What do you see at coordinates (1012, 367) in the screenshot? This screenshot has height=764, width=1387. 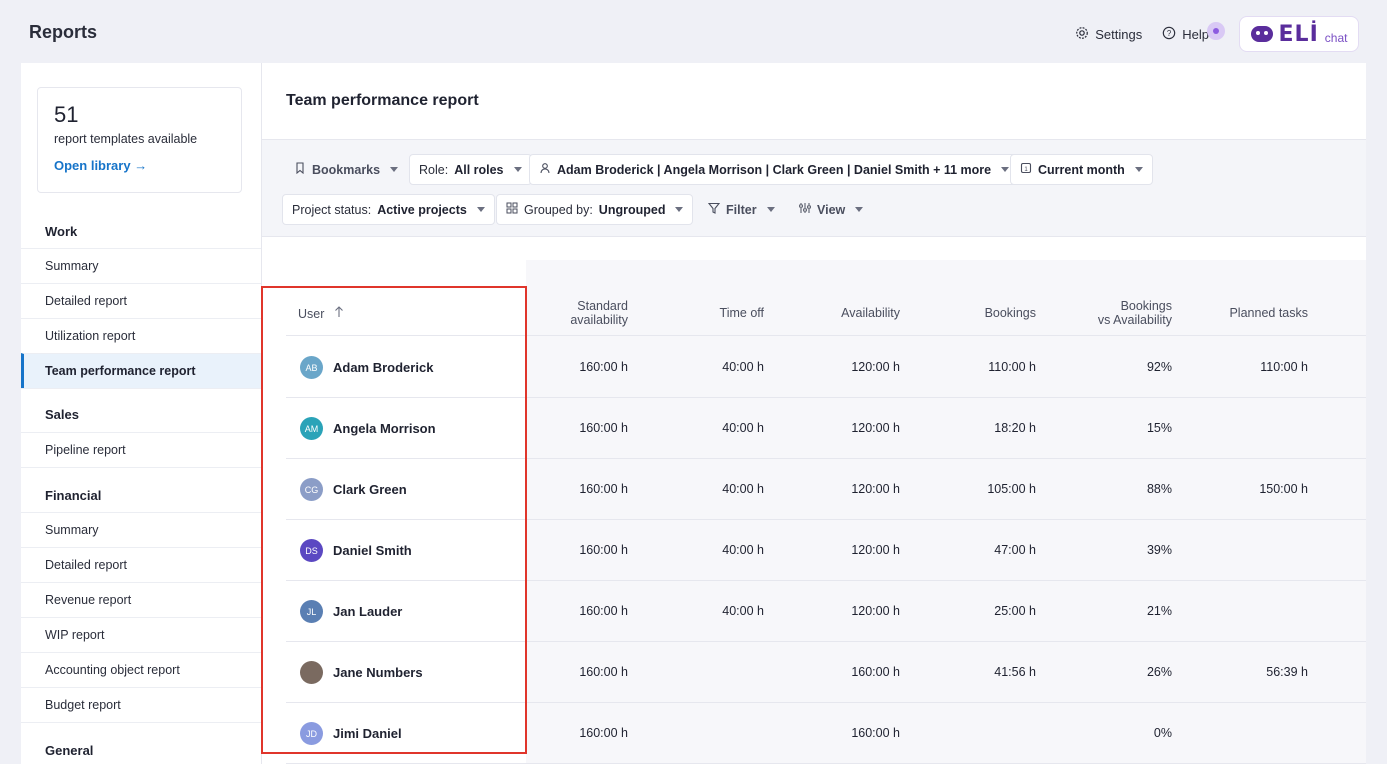 I see `bookings-cell: 110:00 h` at bounding box center [1012, 367].